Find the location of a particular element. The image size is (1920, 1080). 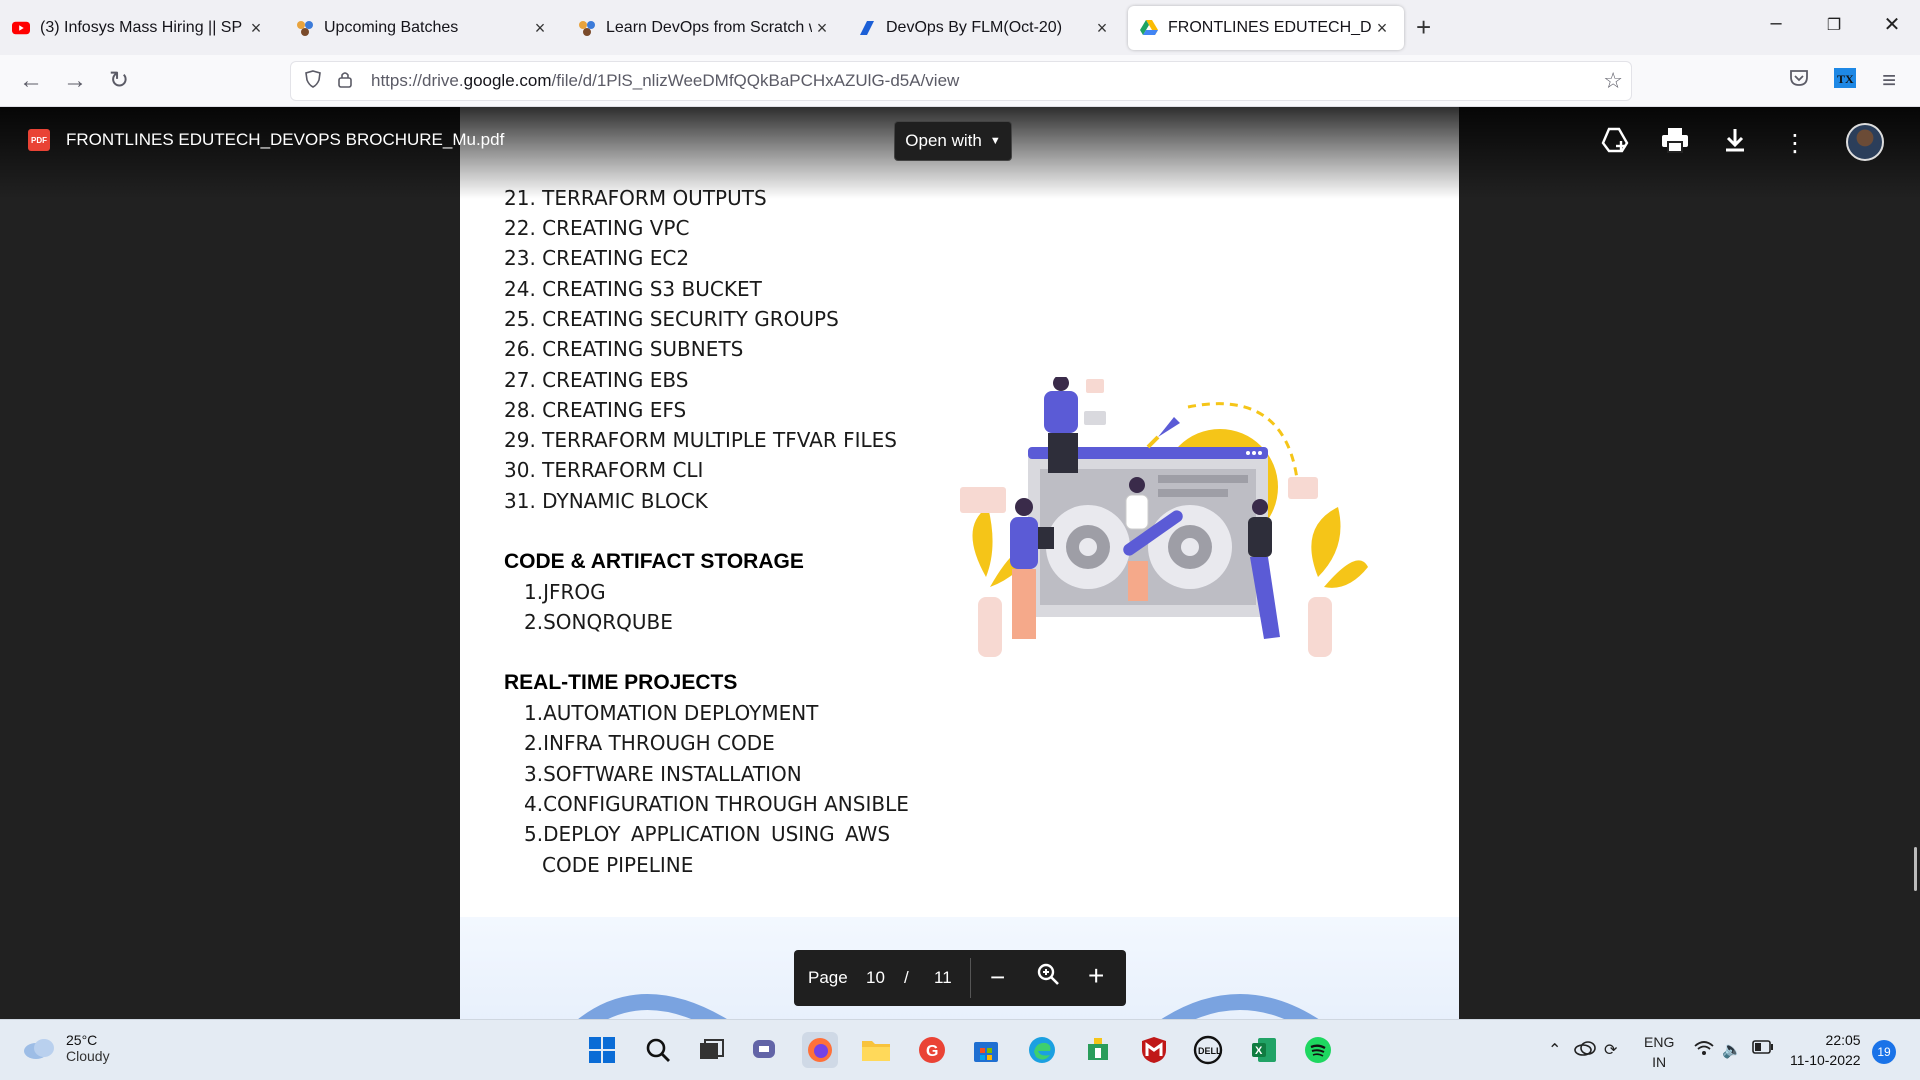

spotify-icon is located at coordinates (1318, 1050).